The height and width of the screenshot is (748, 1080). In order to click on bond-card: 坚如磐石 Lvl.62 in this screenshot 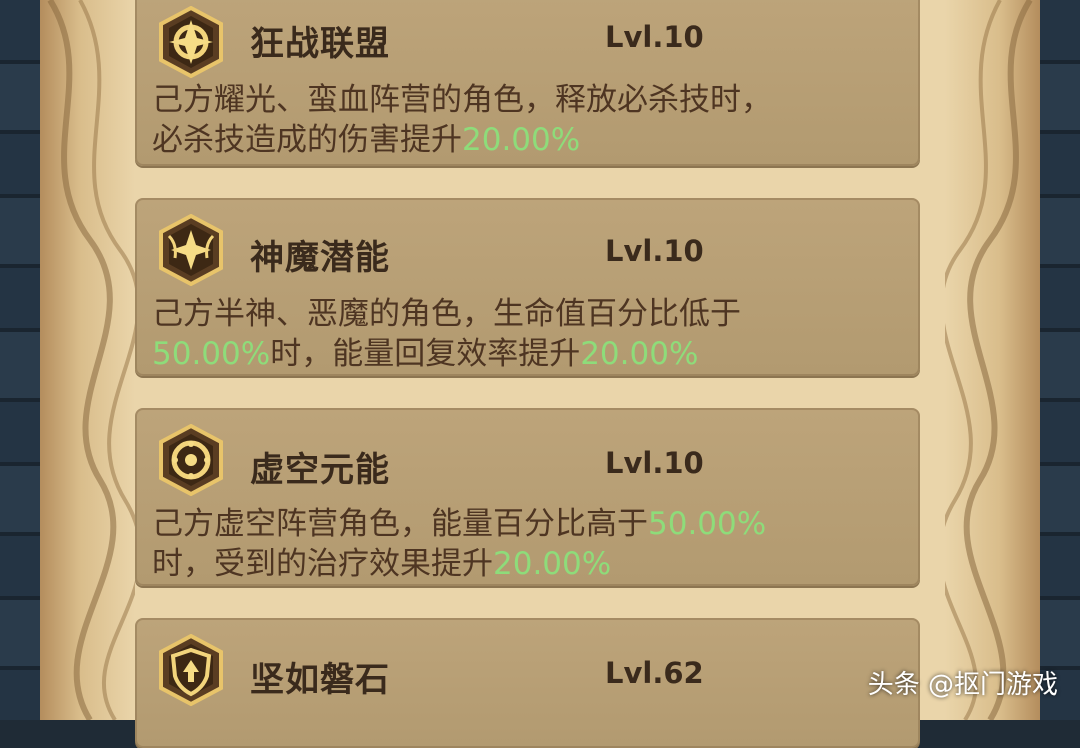, I will do `click(527, 683)`.